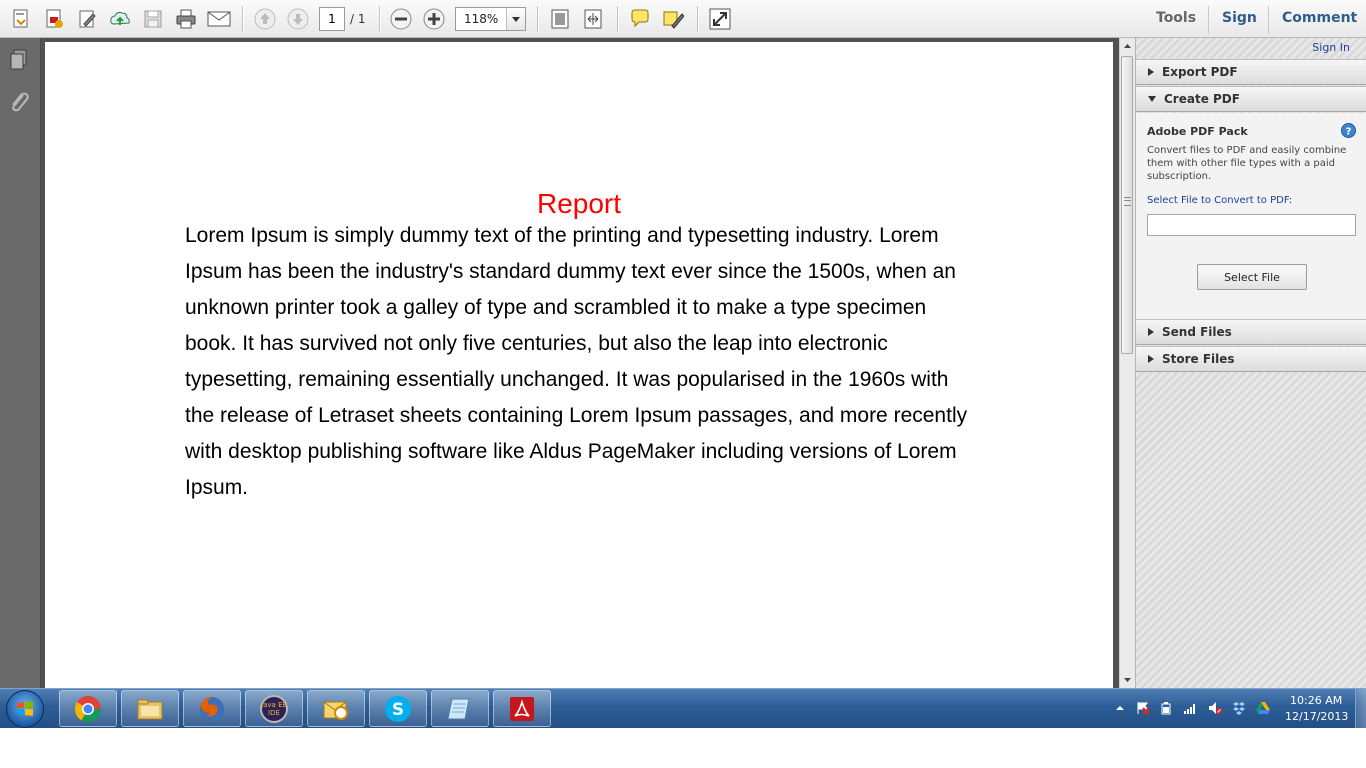  I want to click on panel-store-files: Store Files, so click(1251, 359).